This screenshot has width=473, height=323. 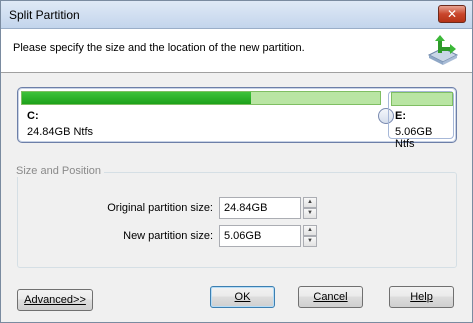 I want to click on partition-c: C: 24.84GB Ntfs, so click(x=201, y=115).